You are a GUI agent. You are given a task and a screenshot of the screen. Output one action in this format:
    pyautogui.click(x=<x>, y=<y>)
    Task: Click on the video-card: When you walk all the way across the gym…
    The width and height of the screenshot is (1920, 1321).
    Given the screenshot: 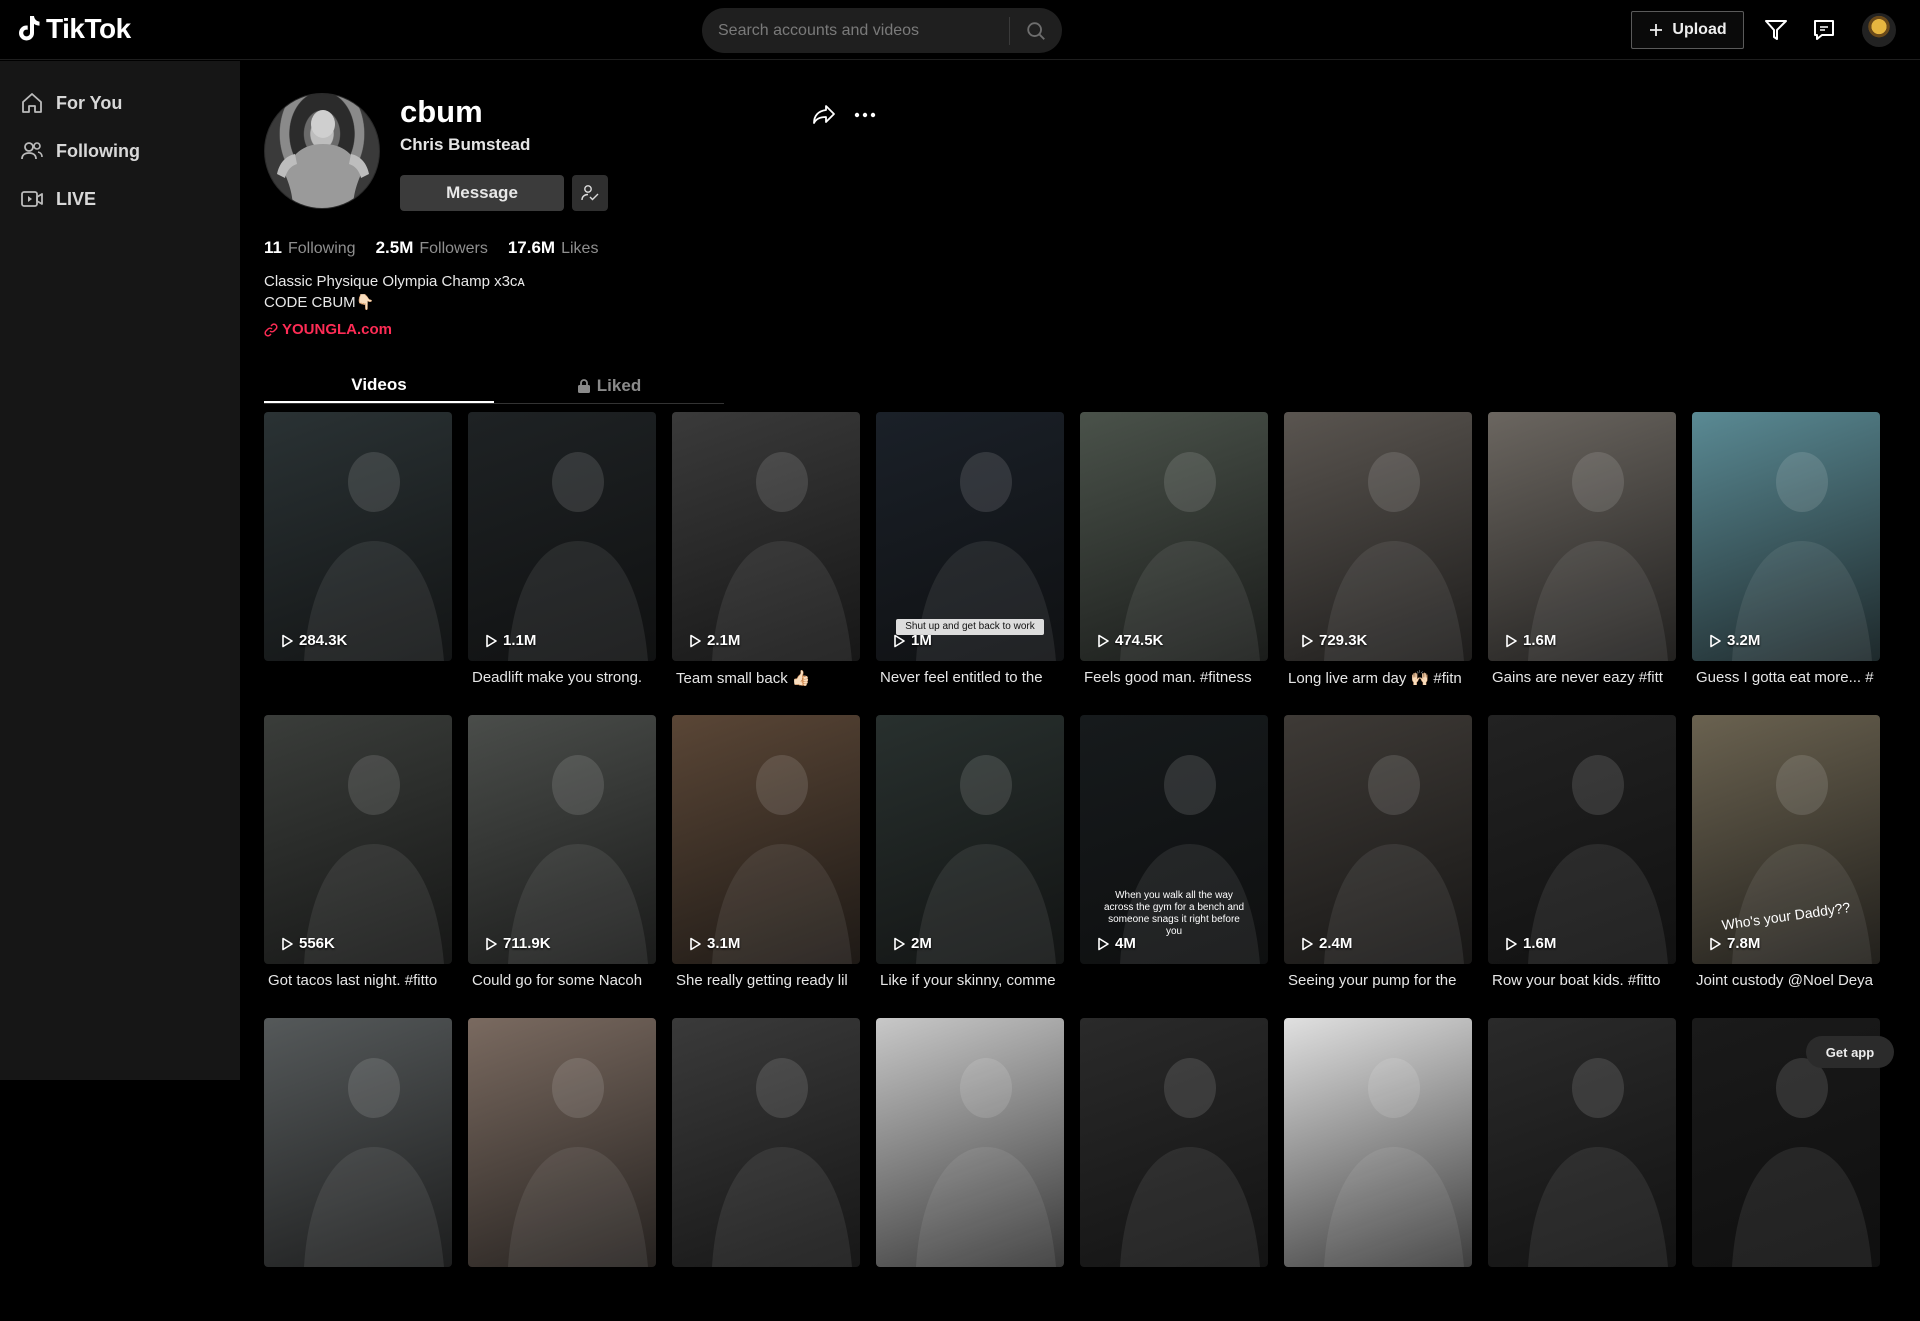 What is the action you would take?
    pyautogui.click(x=1174, y=866)
    